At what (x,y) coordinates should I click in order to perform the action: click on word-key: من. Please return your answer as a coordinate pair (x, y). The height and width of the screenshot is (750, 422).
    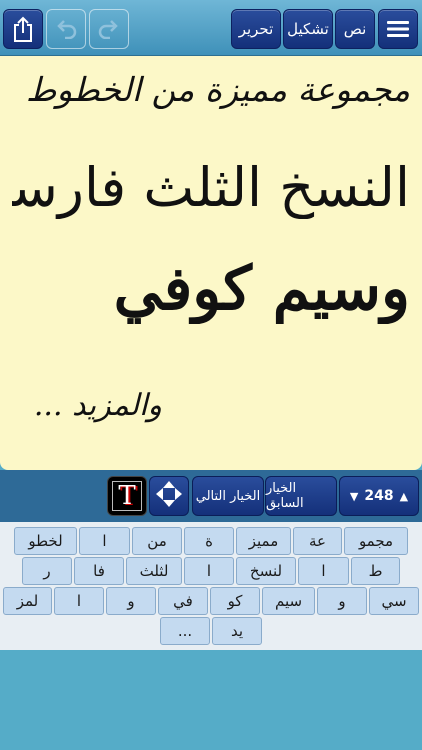
    Looking at the image, I should click on (157, 541).